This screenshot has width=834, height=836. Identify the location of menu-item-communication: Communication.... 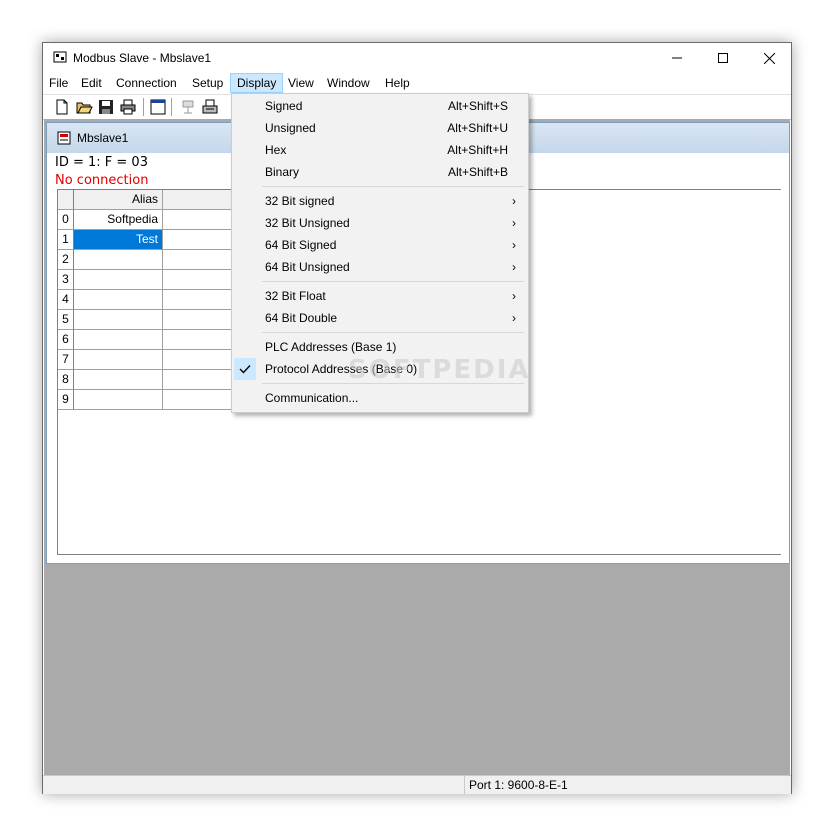
(380, 398).